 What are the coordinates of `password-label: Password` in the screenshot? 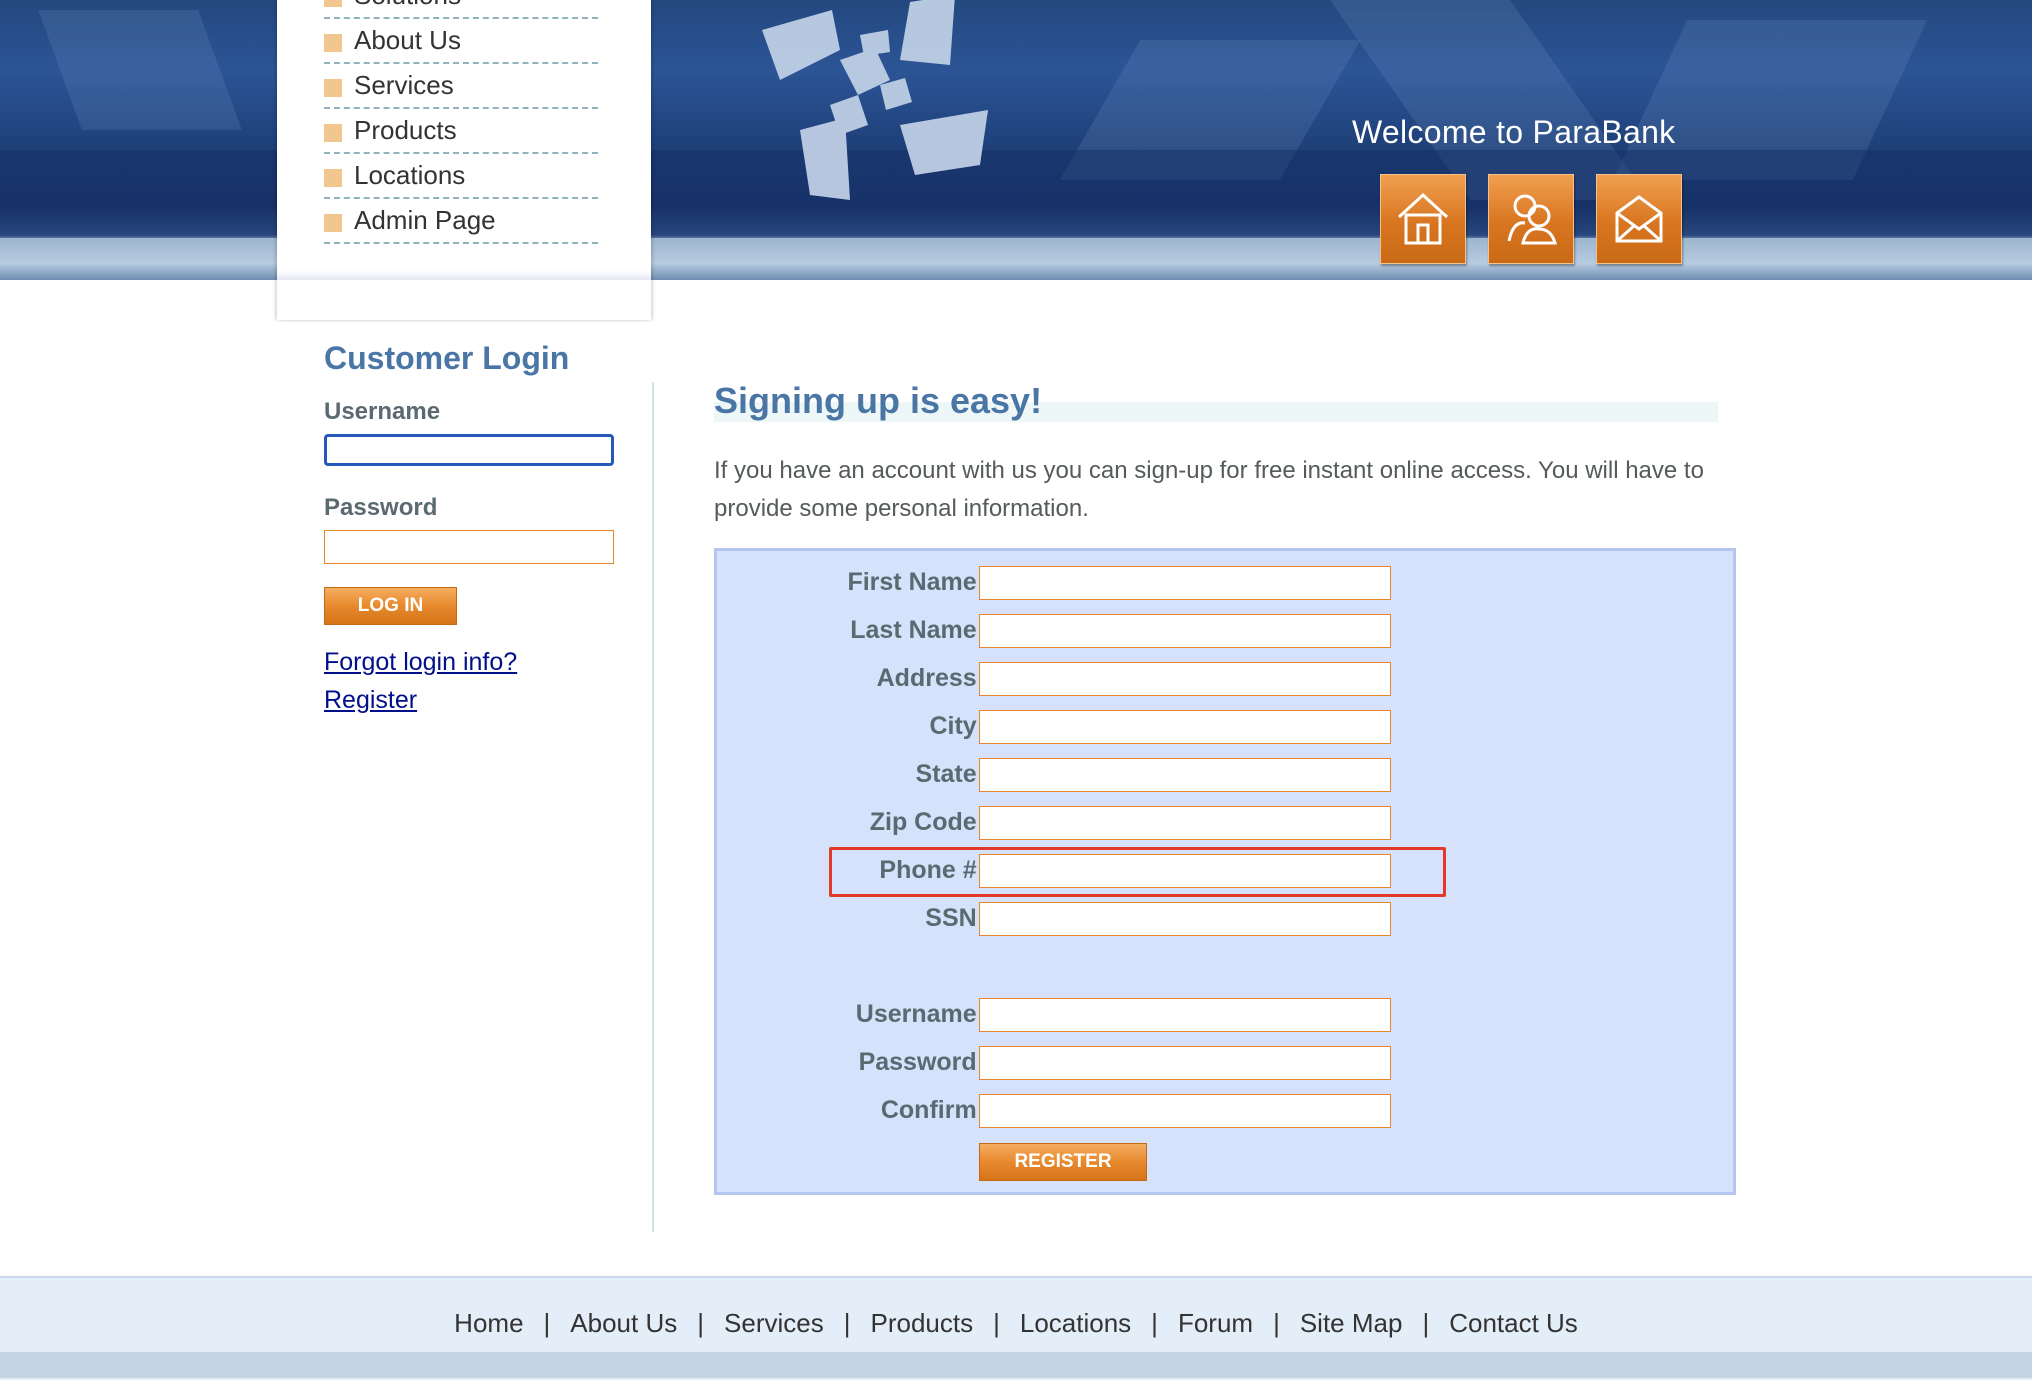 It's located at (381, 507).